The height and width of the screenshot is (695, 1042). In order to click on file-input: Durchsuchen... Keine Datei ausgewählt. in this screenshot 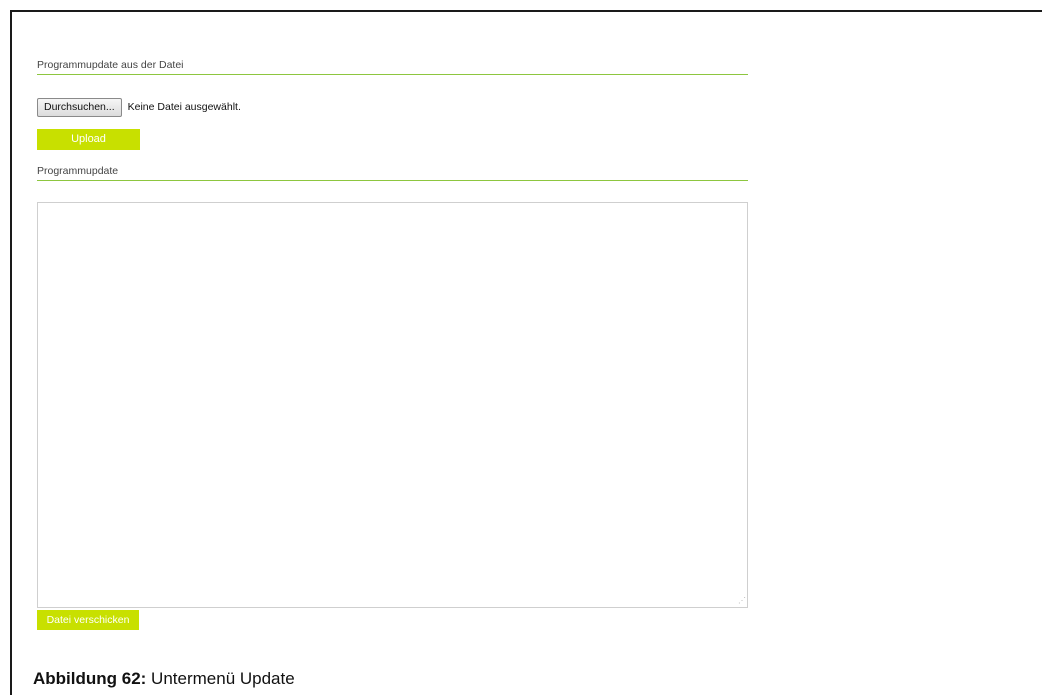, I will do `click(139, 107)`.